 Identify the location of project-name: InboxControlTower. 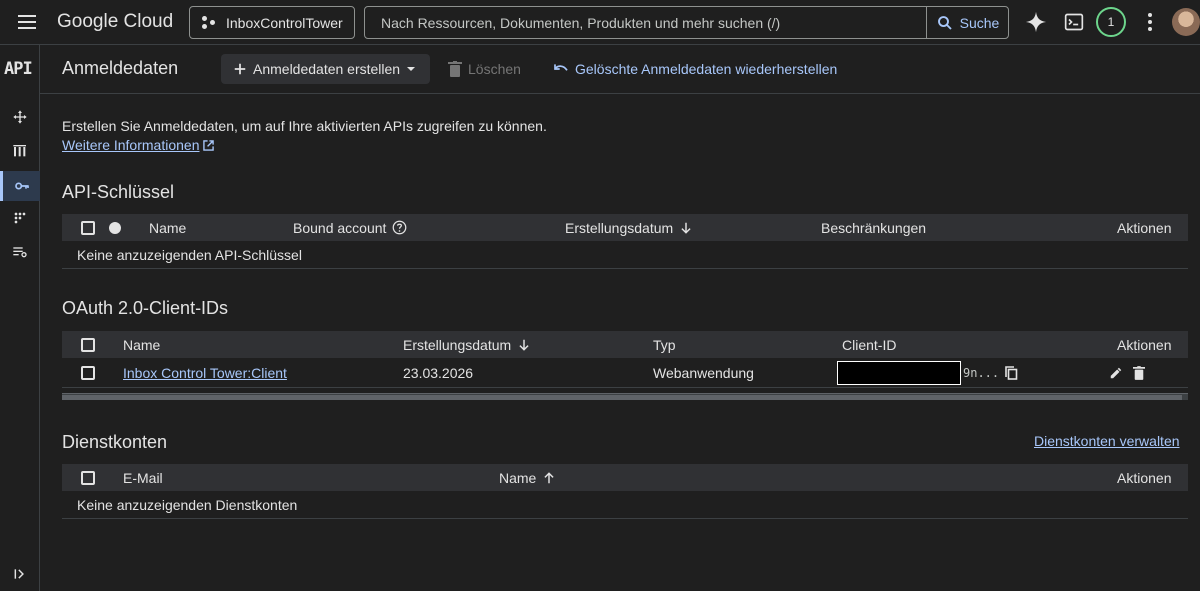
(284, 22).